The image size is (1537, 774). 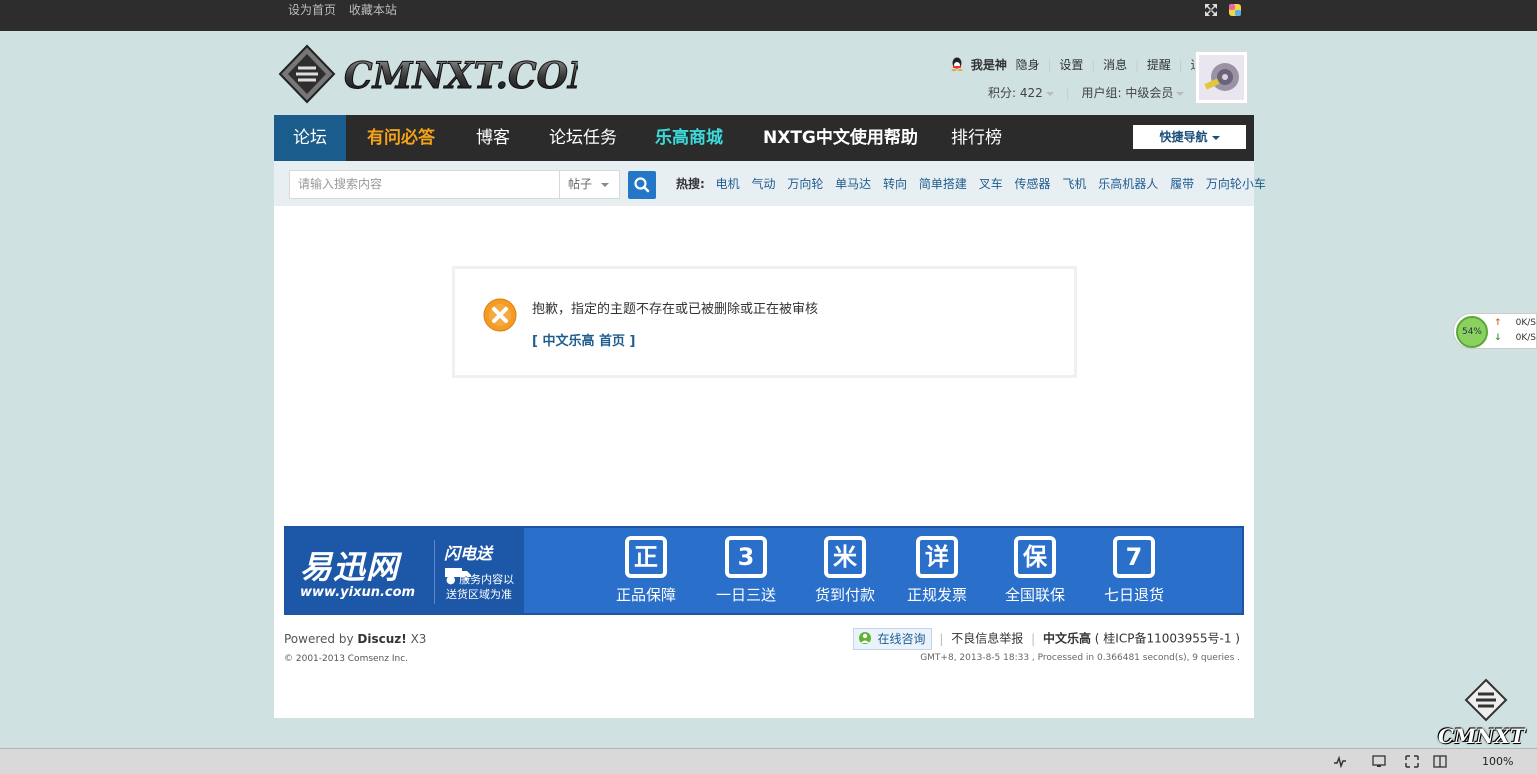 I want to click on report-link: 不良信息举报, so click(x=987, y=639).